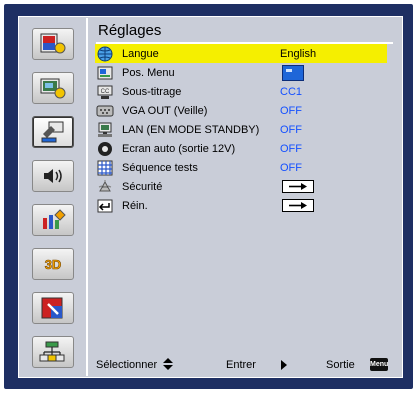  What do you see at coordinates (148, 72) in the screenshot?
I see `menu-item-label: Pos. Menu` at bounding box center [148, 72].